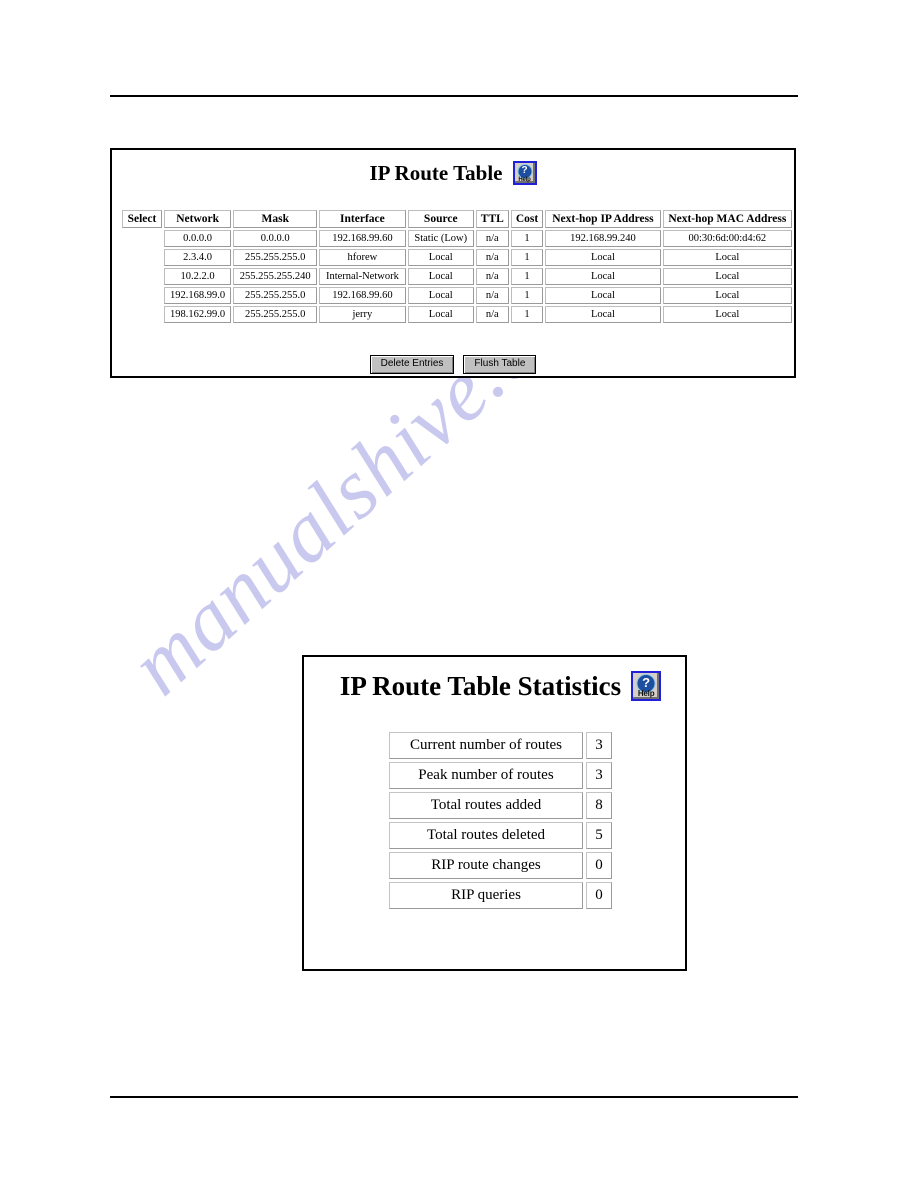 This screenshot has height=1188, width=918. What do you see at coordinates (197, 257) in the screenshot?
I see `cell-network: 2.3.4.0` at bounding box center [197, 257].